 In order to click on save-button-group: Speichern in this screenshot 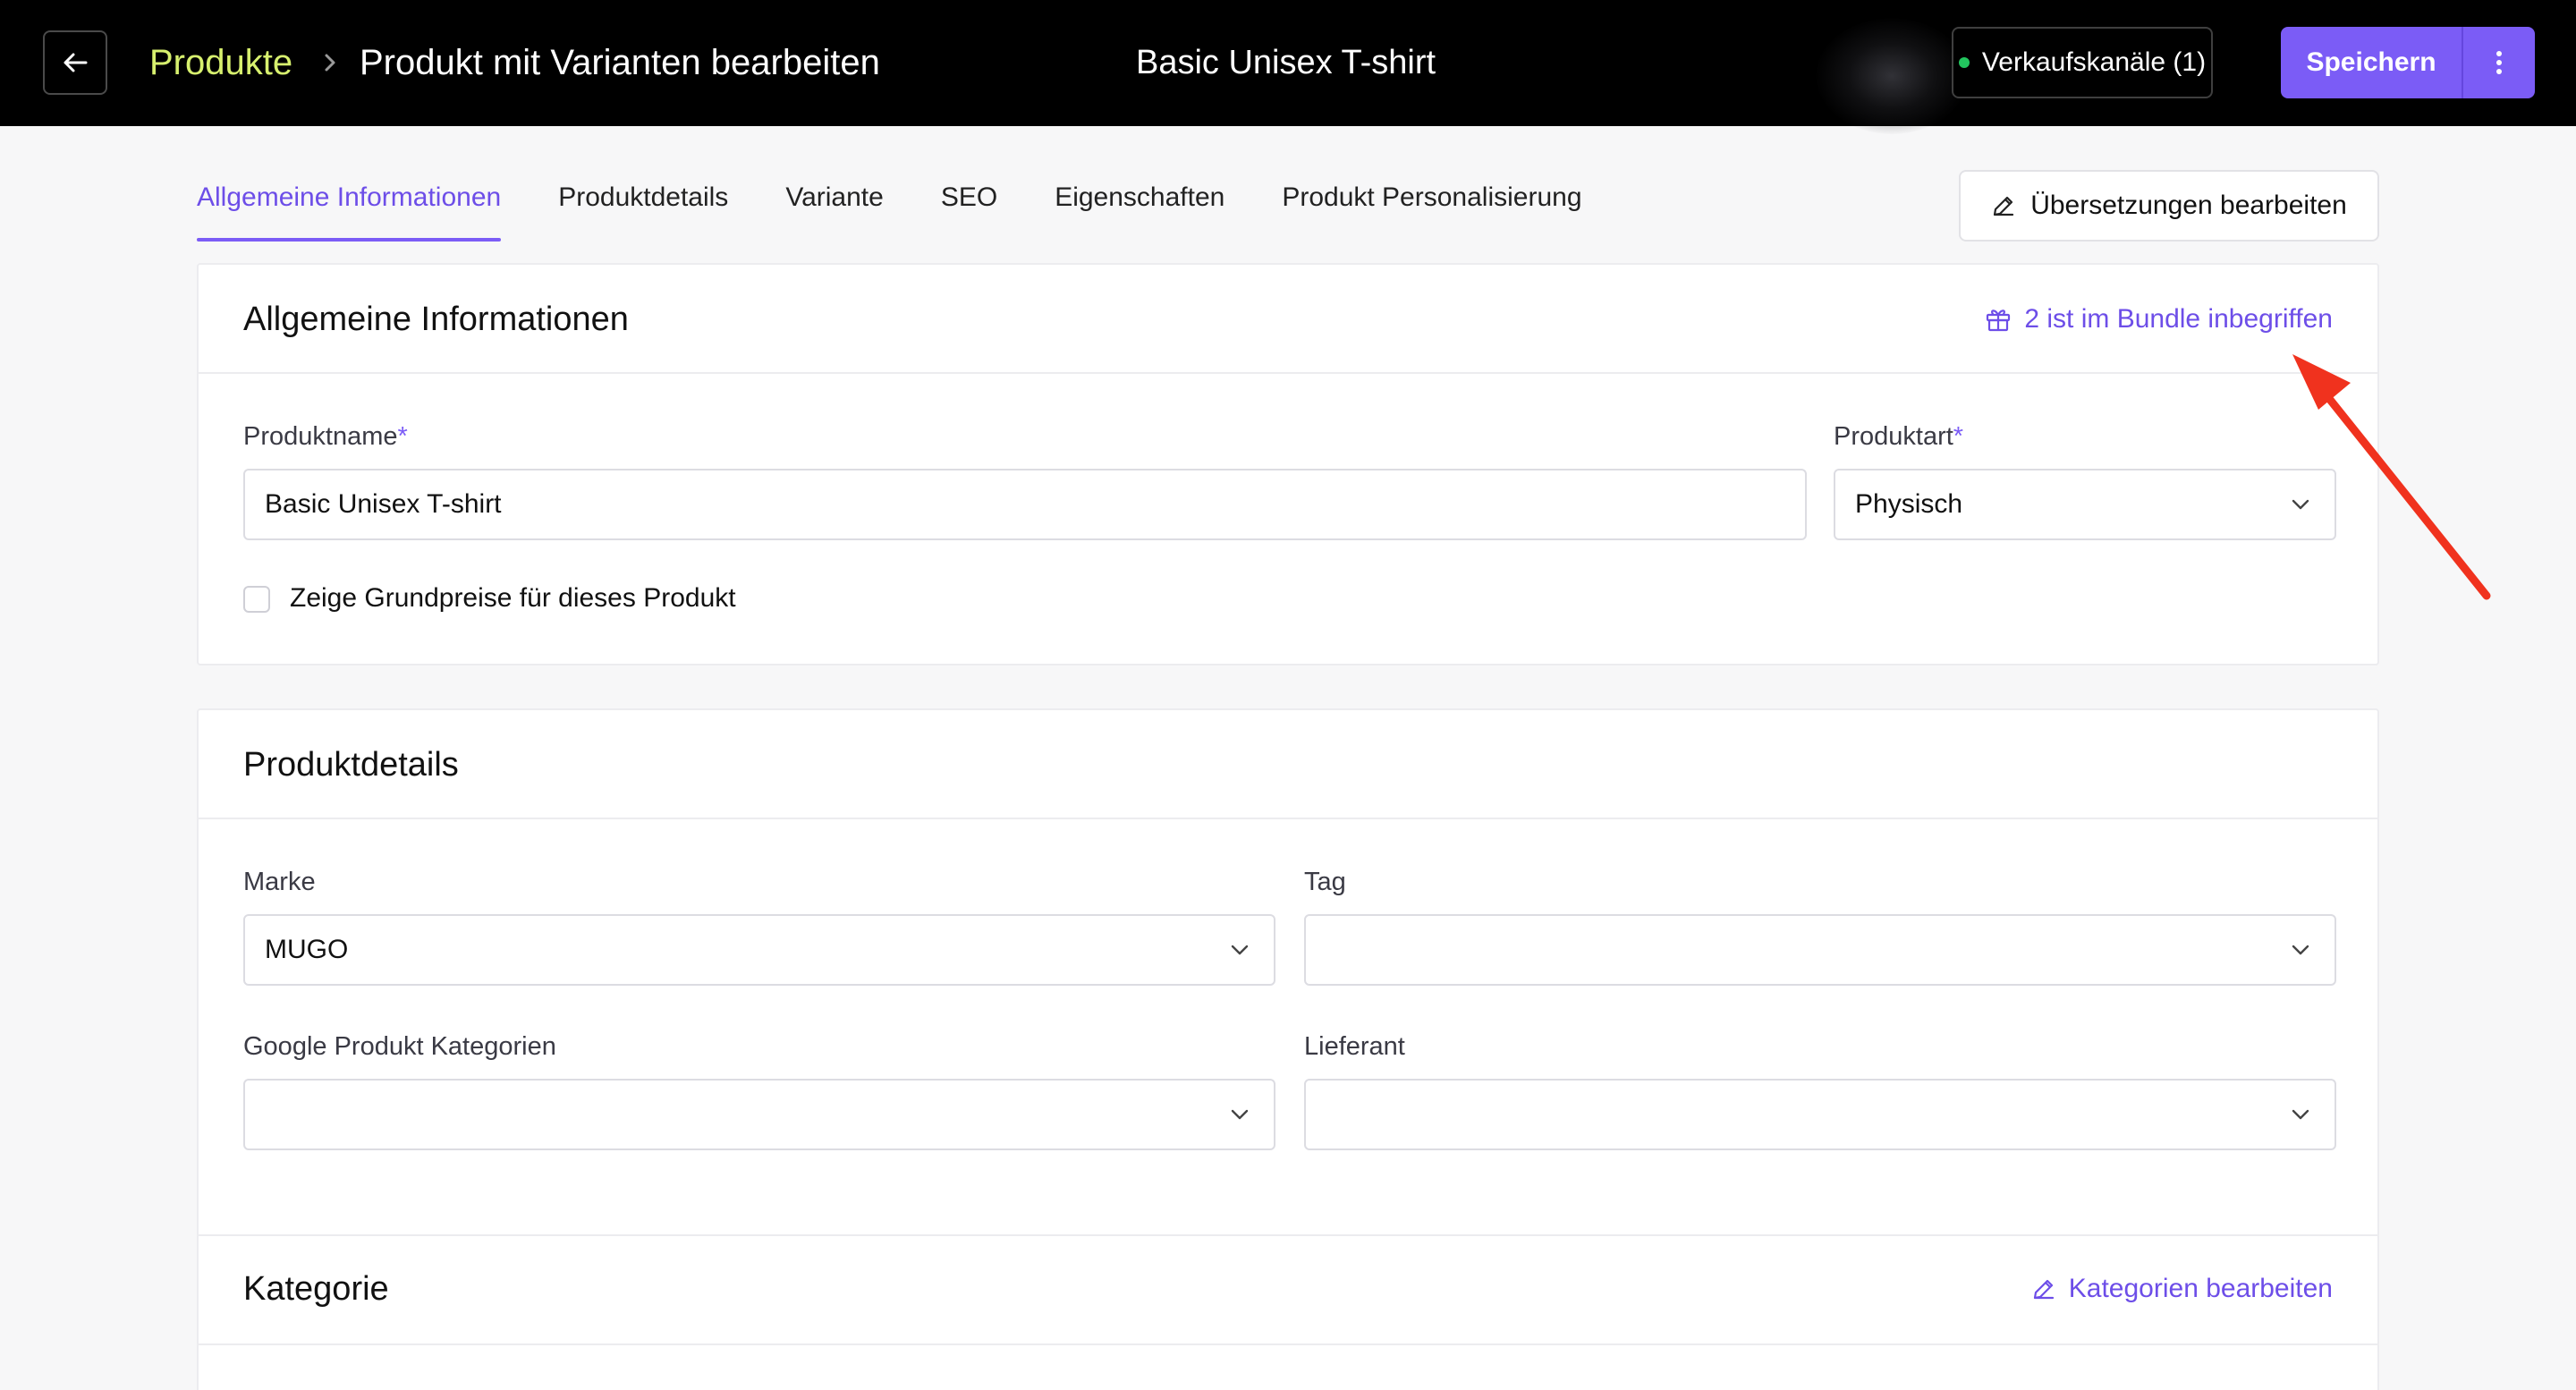, I will do `click(2408, 62)`.